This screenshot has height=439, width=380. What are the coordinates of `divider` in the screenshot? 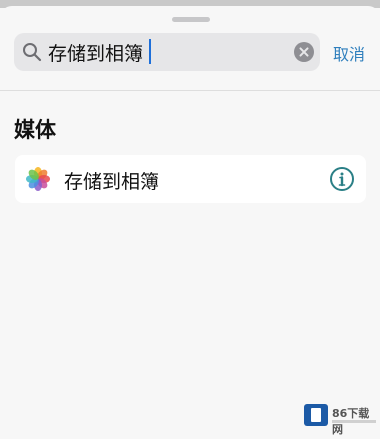 It's located at (190, 90).